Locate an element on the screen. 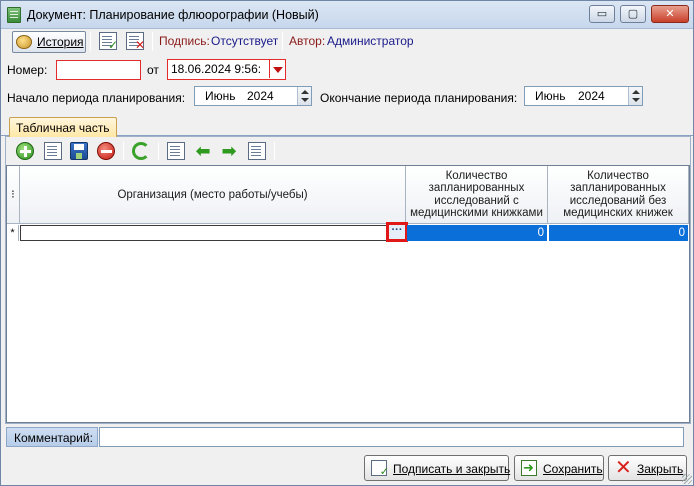 This screenshot has width=694, height=486. number-label: Номер: is located at coordinates (27, 70).